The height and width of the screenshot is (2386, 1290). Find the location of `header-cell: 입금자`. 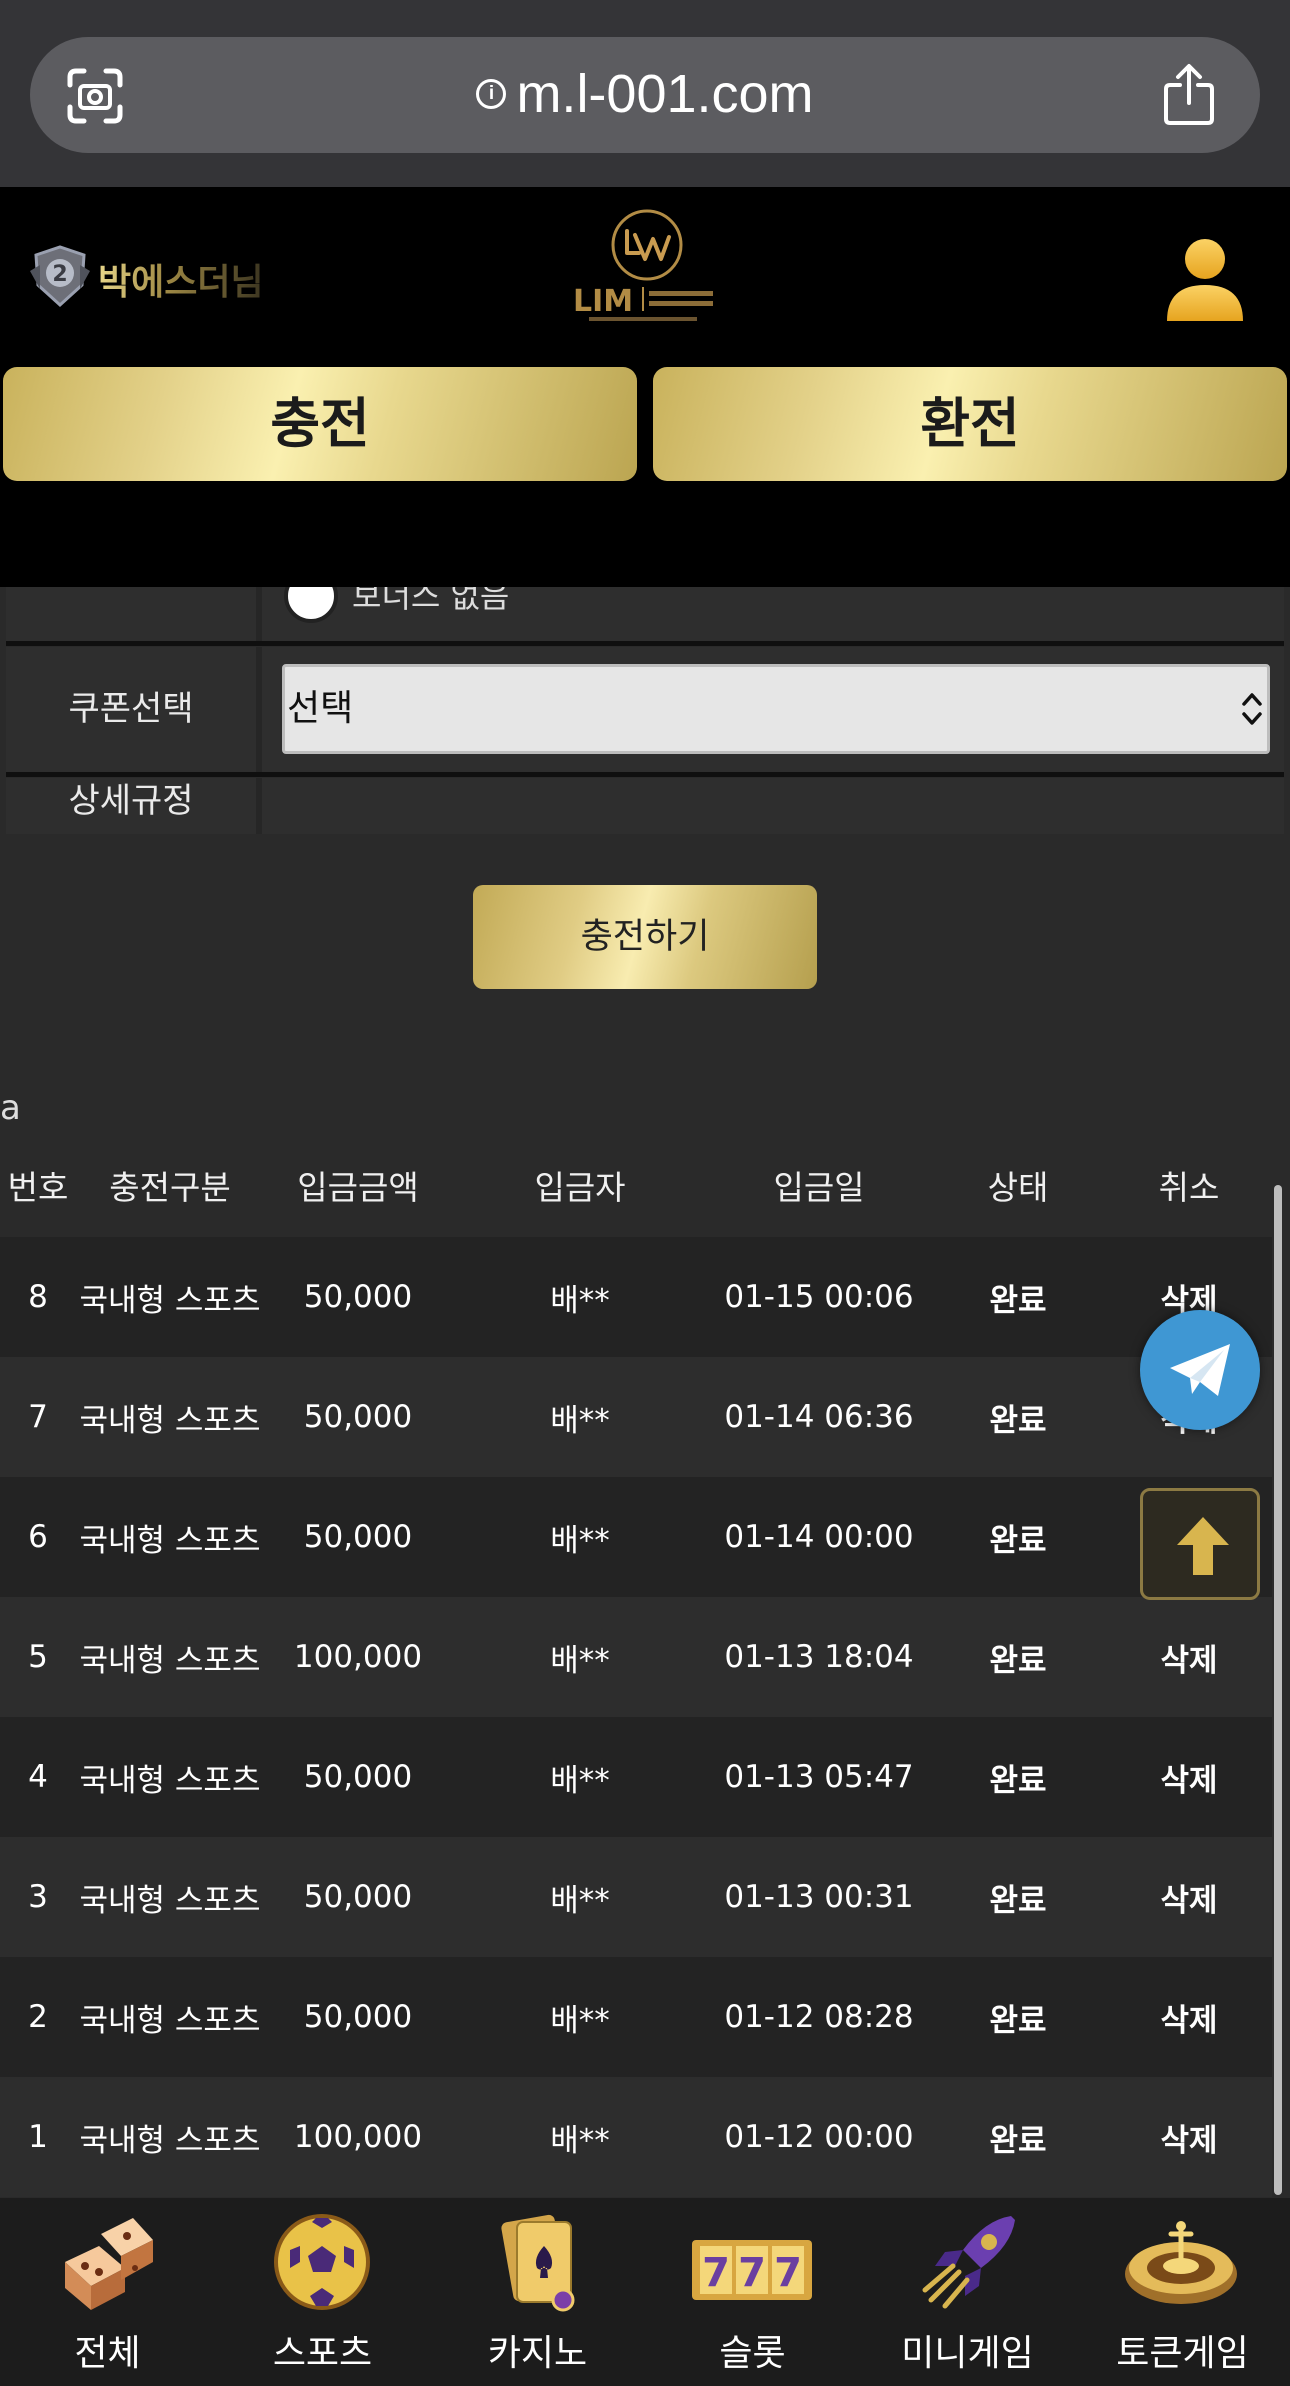

header-cell: 입금자 is located at coordinates (580, 1187).